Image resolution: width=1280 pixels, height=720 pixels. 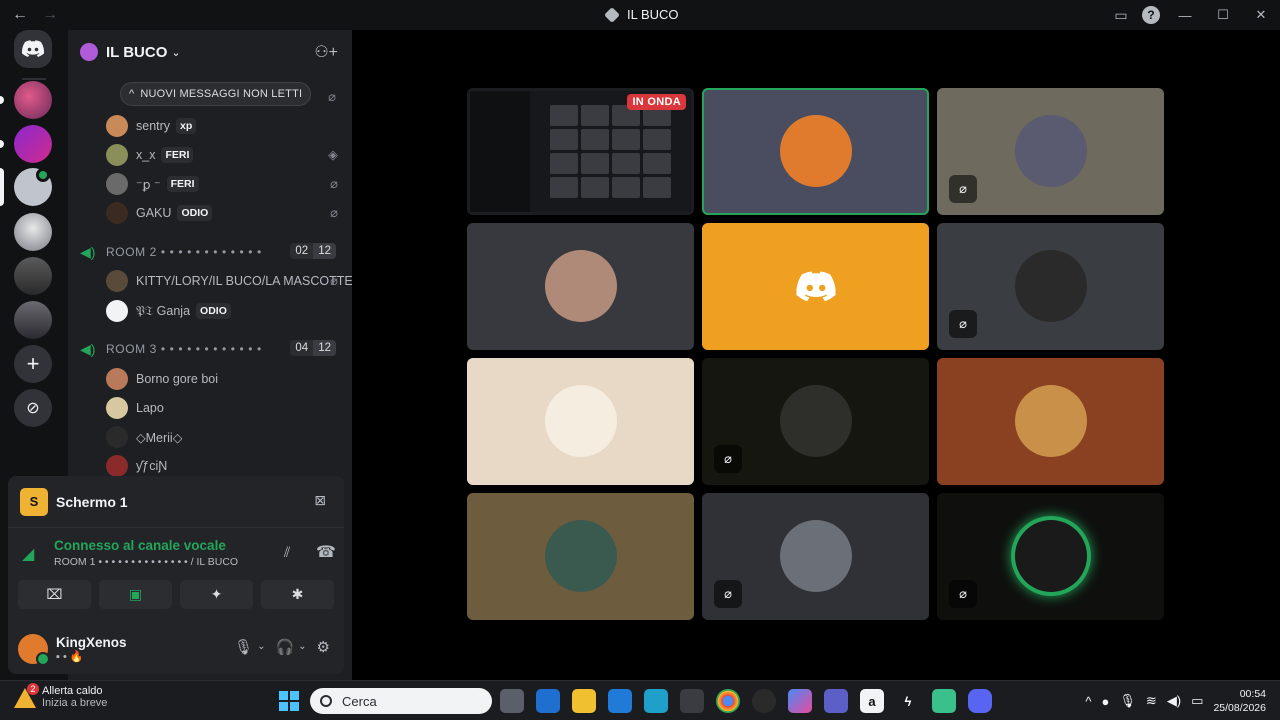 What do you see at coordinates (284, 647) in the screenshot?
I see `headphones-icon: 🎧` at bounding box center [284, 647].